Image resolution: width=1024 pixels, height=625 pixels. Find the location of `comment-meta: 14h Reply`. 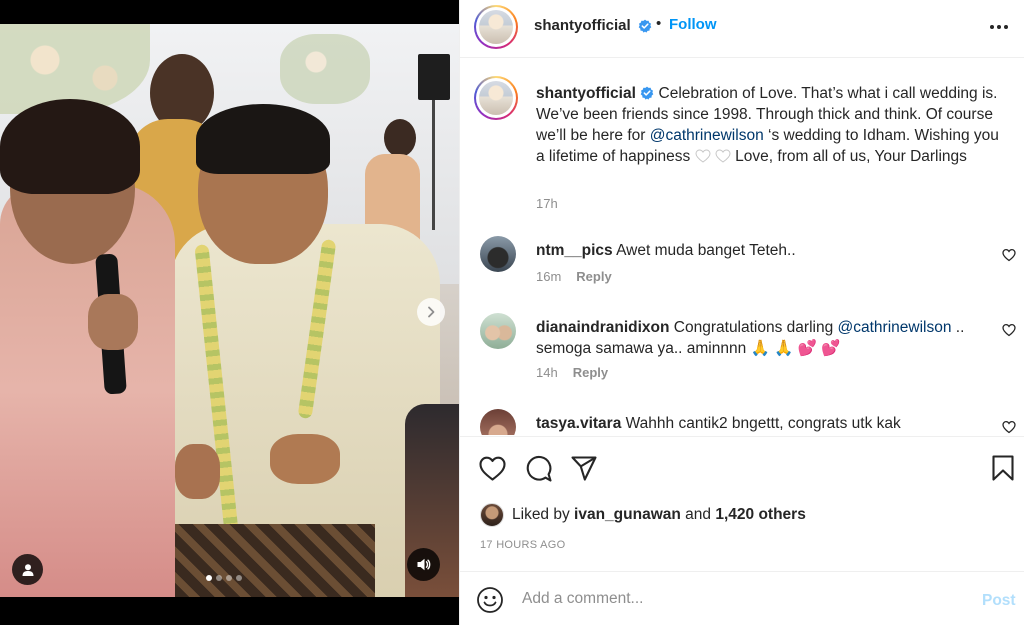

comment-meta: 14h Reply is located at coordinates (572, 372).